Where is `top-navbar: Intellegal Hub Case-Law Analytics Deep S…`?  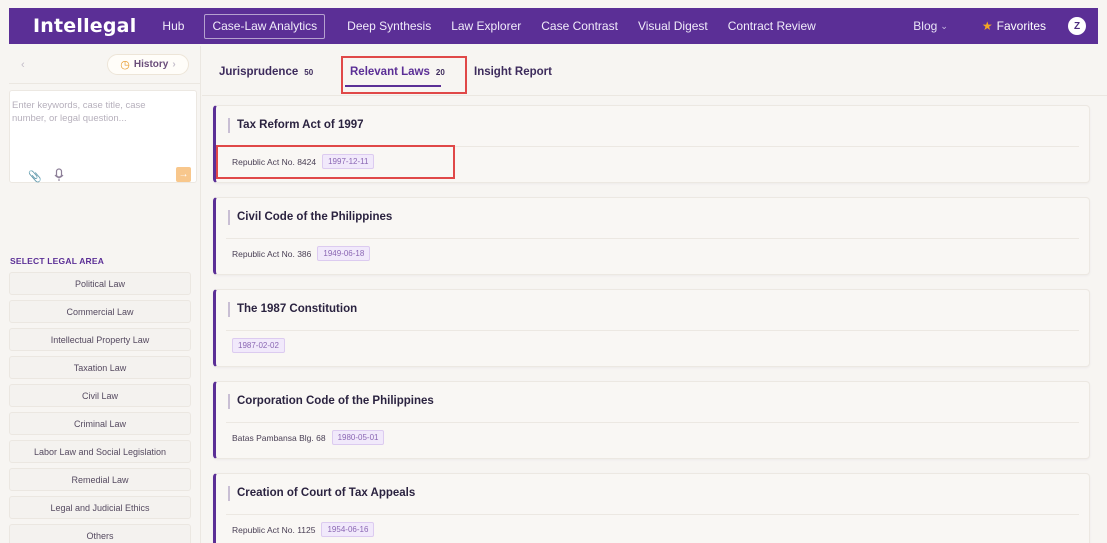 top-navbar: Intellegal Hub Case-Law Analytics Deep S… is located at coordinates (553, 26).